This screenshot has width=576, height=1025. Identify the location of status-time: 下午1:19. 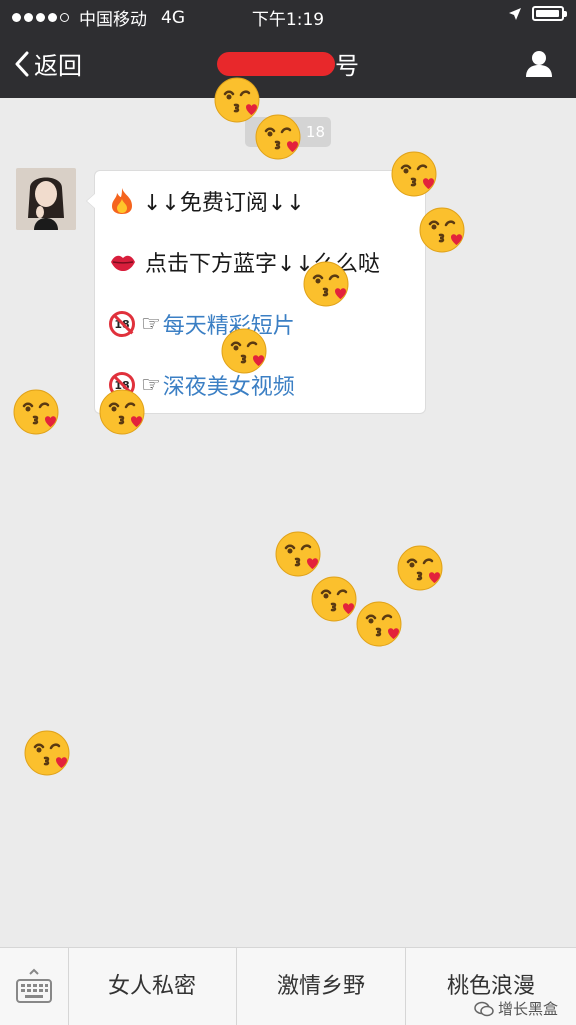
(288, 20).